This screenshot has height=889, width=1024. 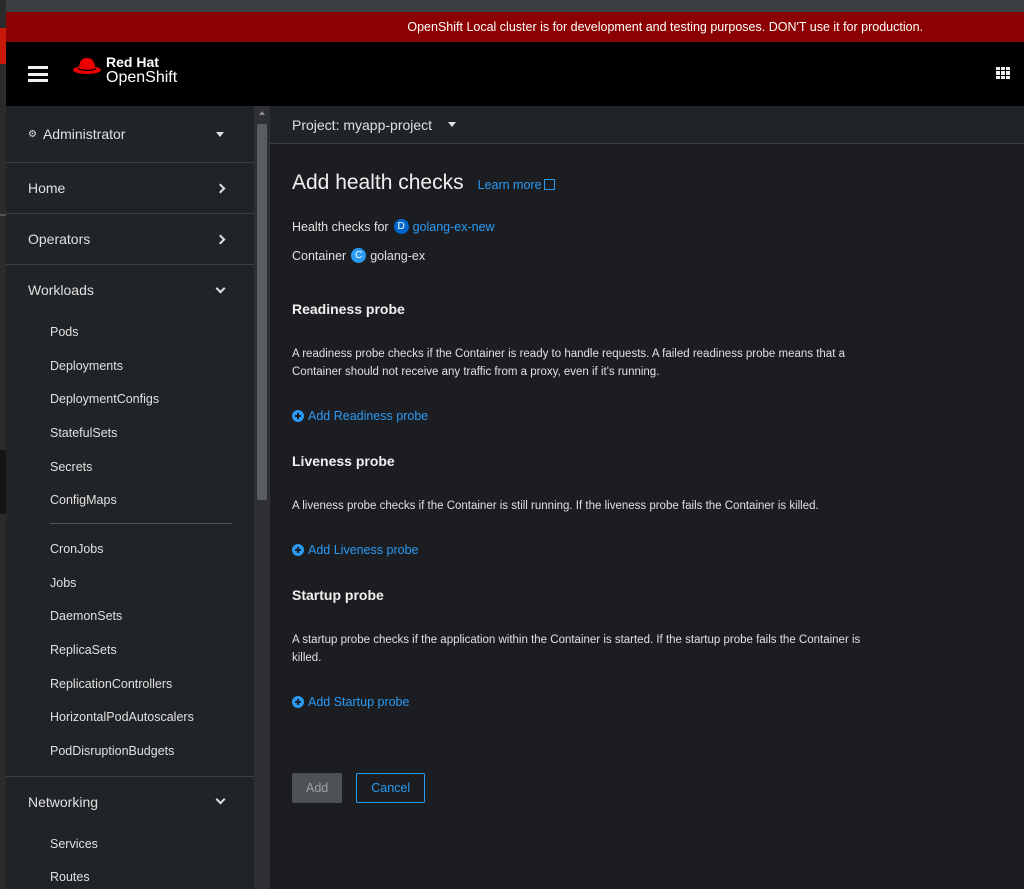 What do you see at coordinates (647, 125) in the screenshot?
I see `project-selector: Project: myapp-project` at bounding box center [647, 125].